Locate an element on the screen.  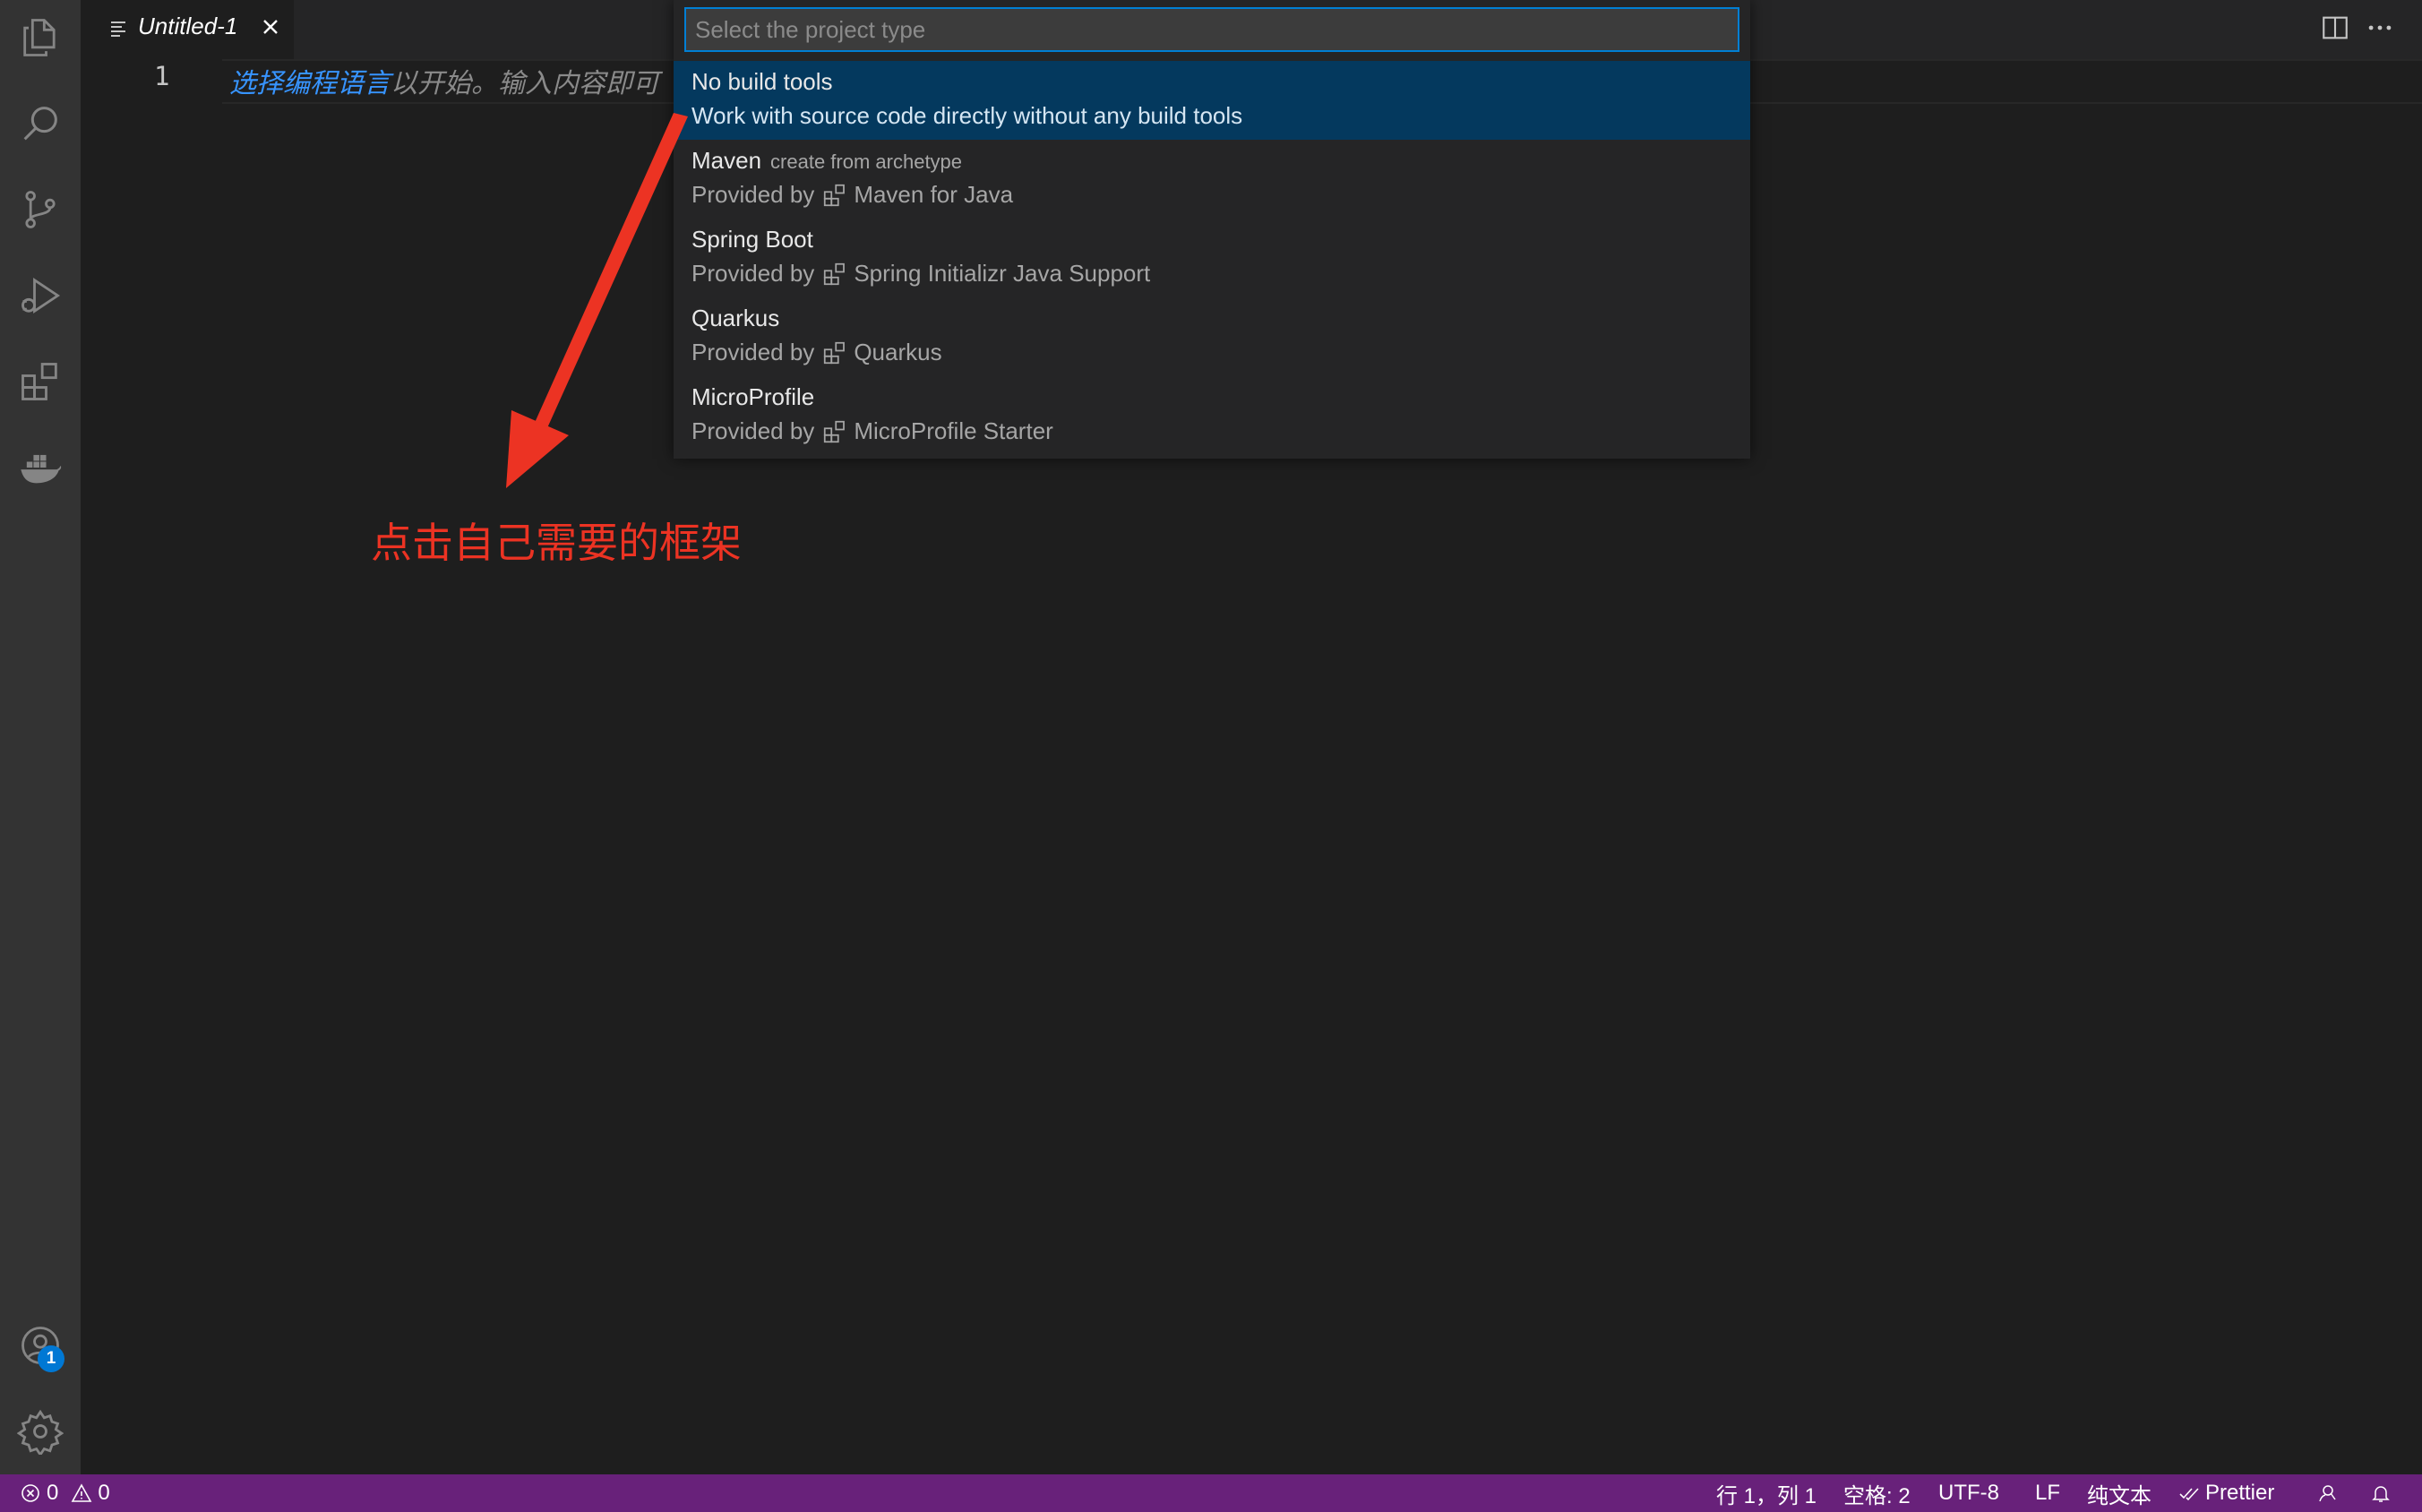
problems-indicator: 0 0 is located at coordinates (65, 1493).